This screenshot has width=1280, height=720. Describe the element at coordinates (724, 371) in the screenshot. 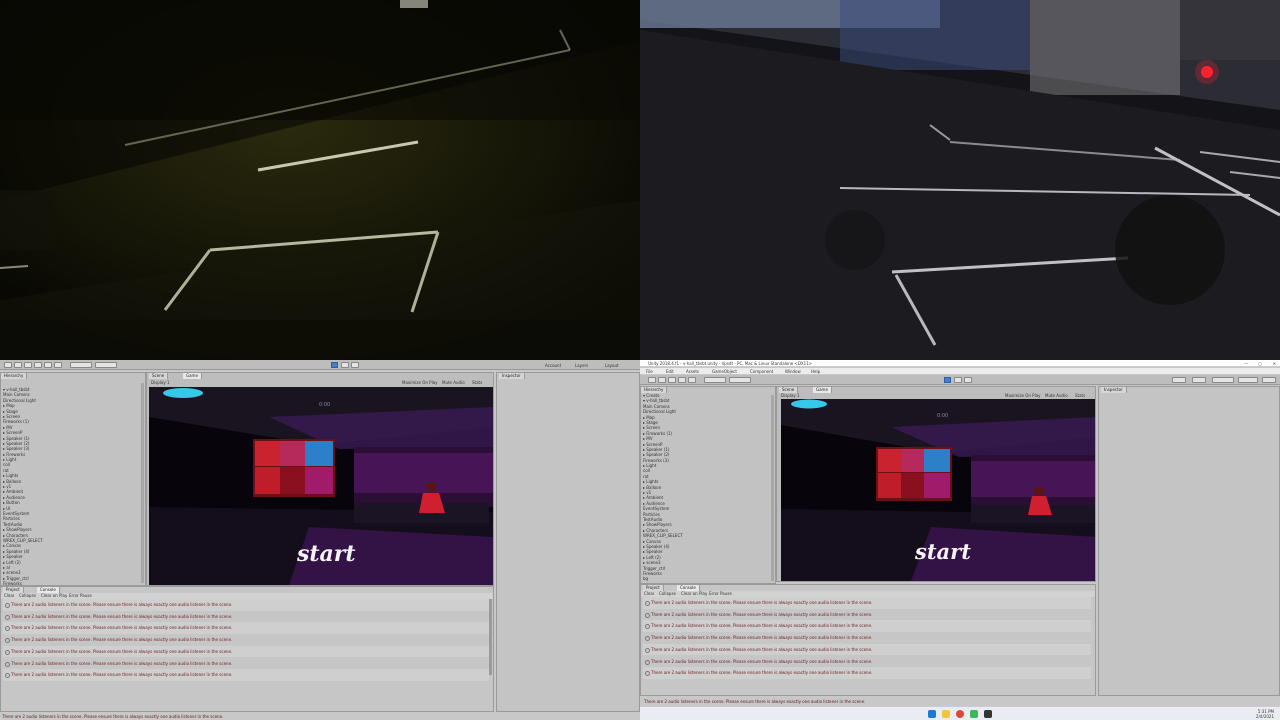

I see `menu-item: GameObject` at that location.